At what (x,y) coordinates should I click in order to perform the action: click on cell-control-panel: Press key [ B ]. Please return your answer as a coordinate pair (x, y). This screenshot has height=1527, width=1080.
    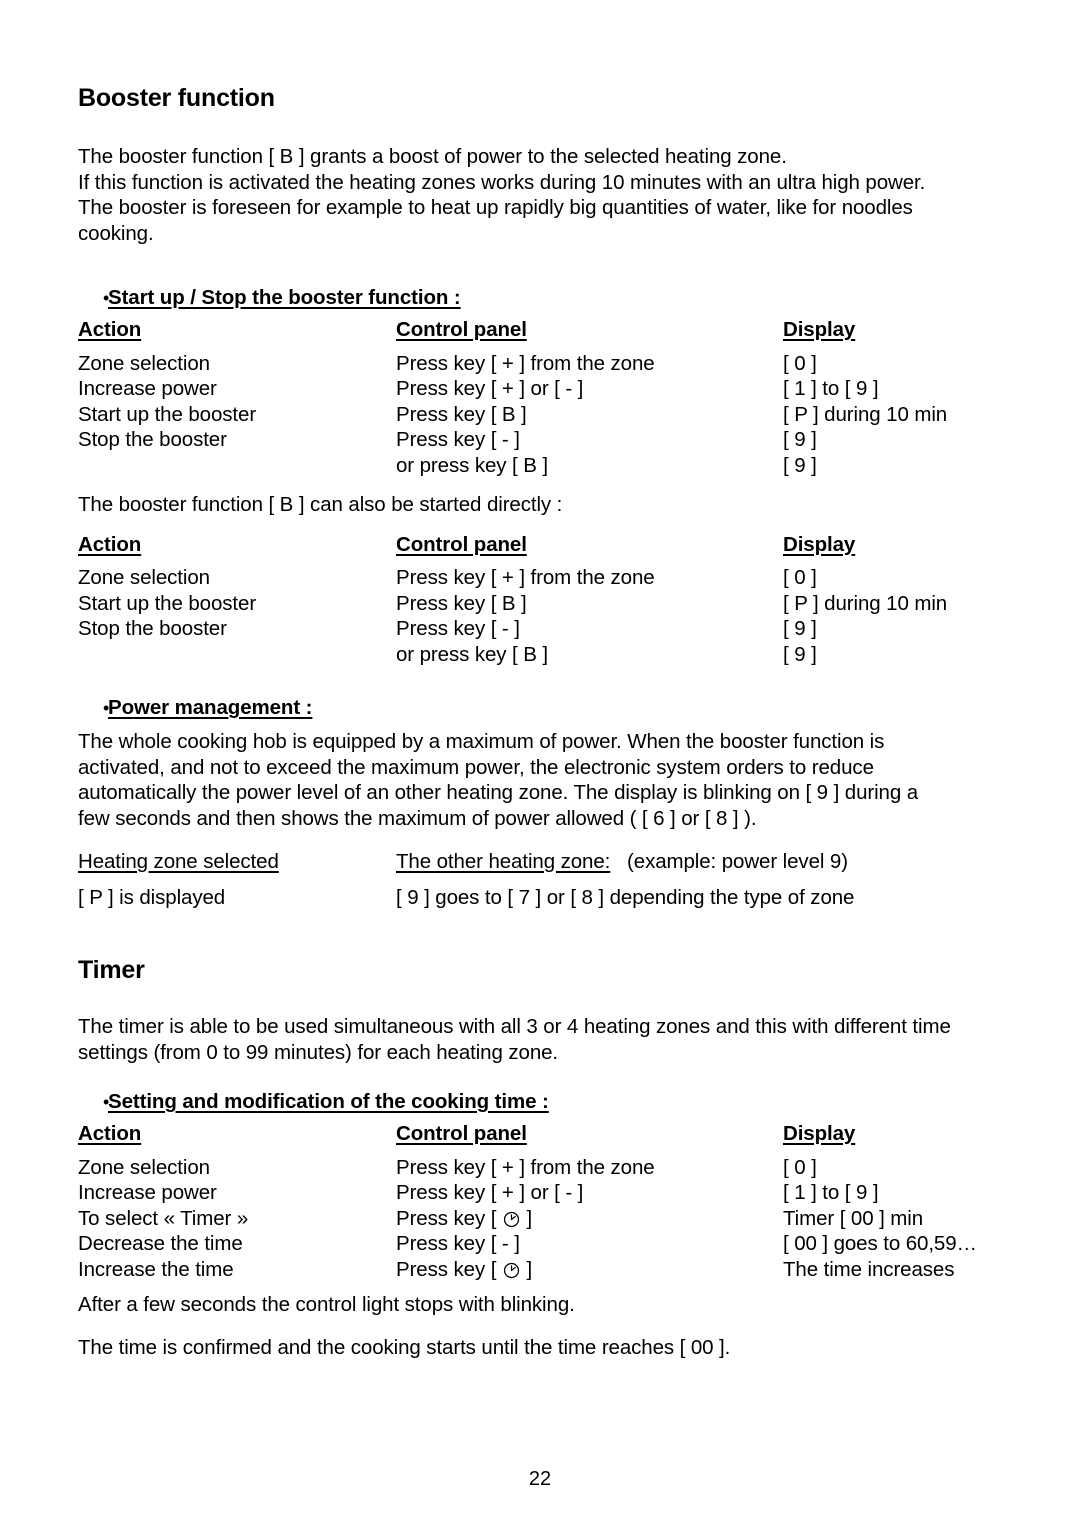
    Looking at the image, I should click on (461, 603).